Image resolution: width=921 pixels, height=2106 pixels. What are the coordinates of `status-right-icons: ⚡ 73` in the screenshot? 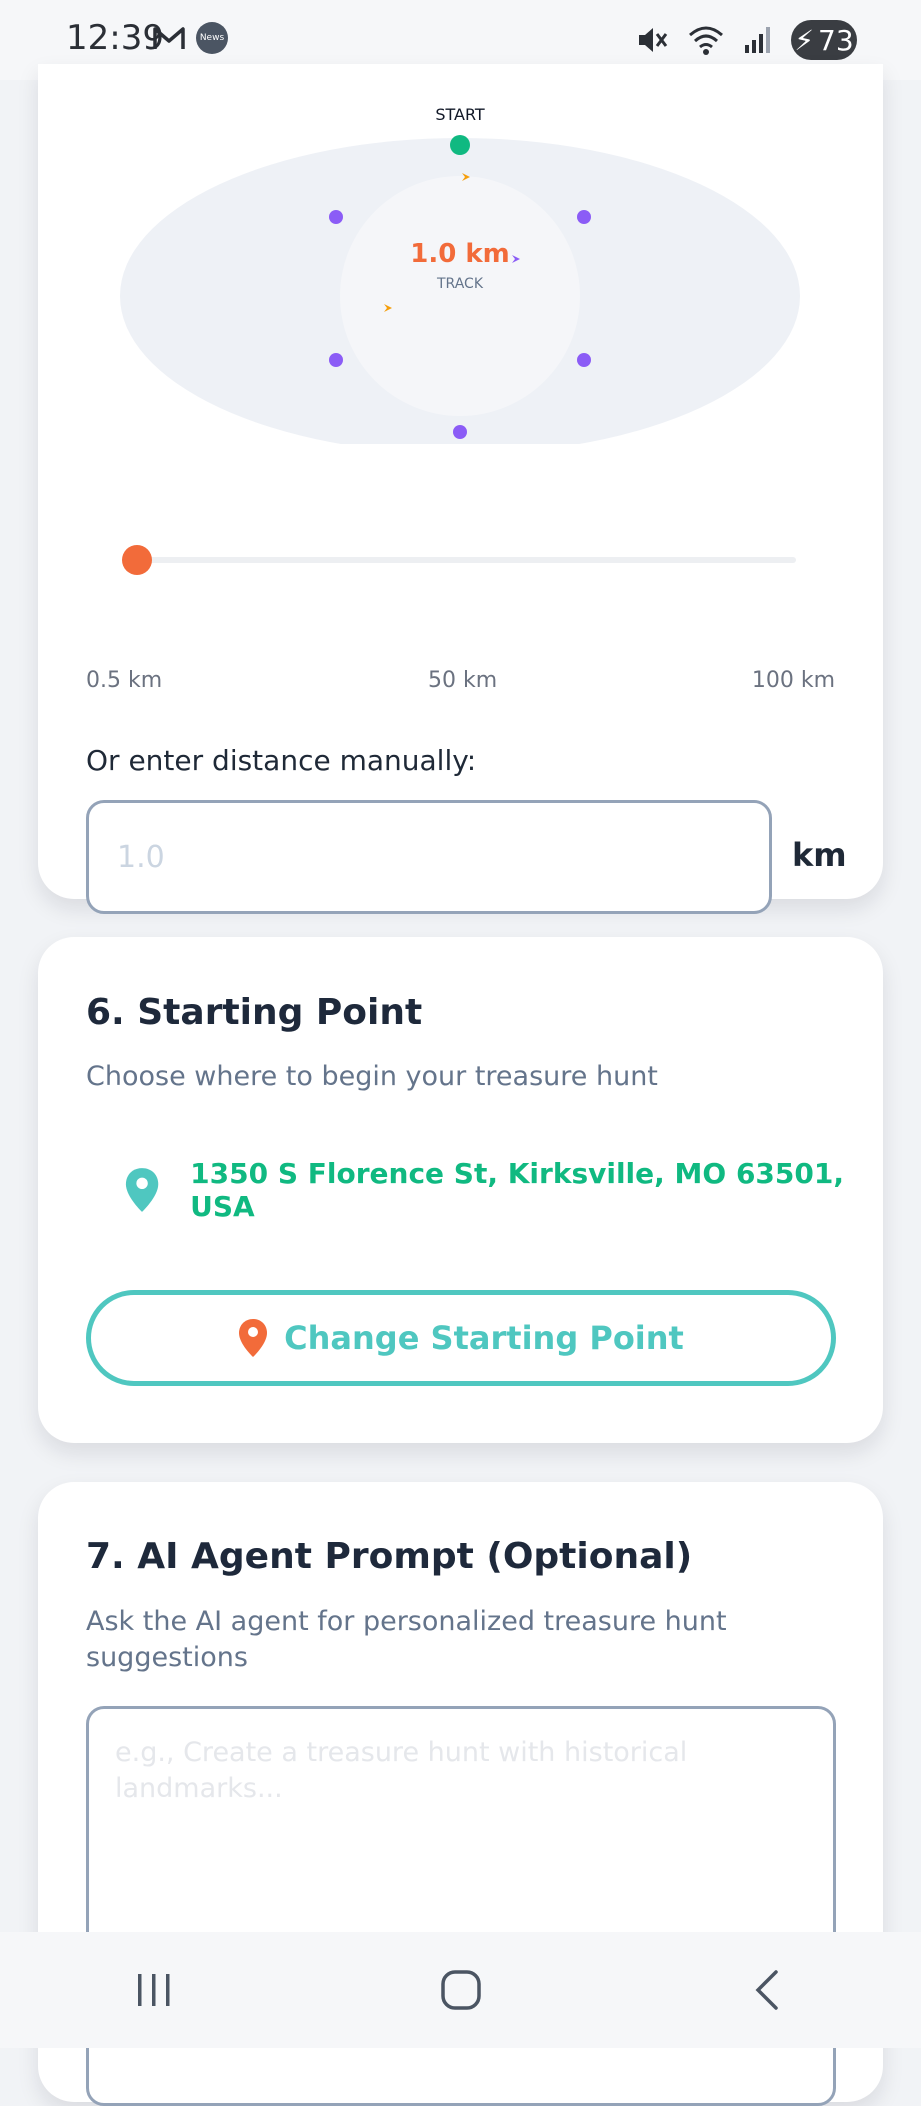 It's located at (746, 40).